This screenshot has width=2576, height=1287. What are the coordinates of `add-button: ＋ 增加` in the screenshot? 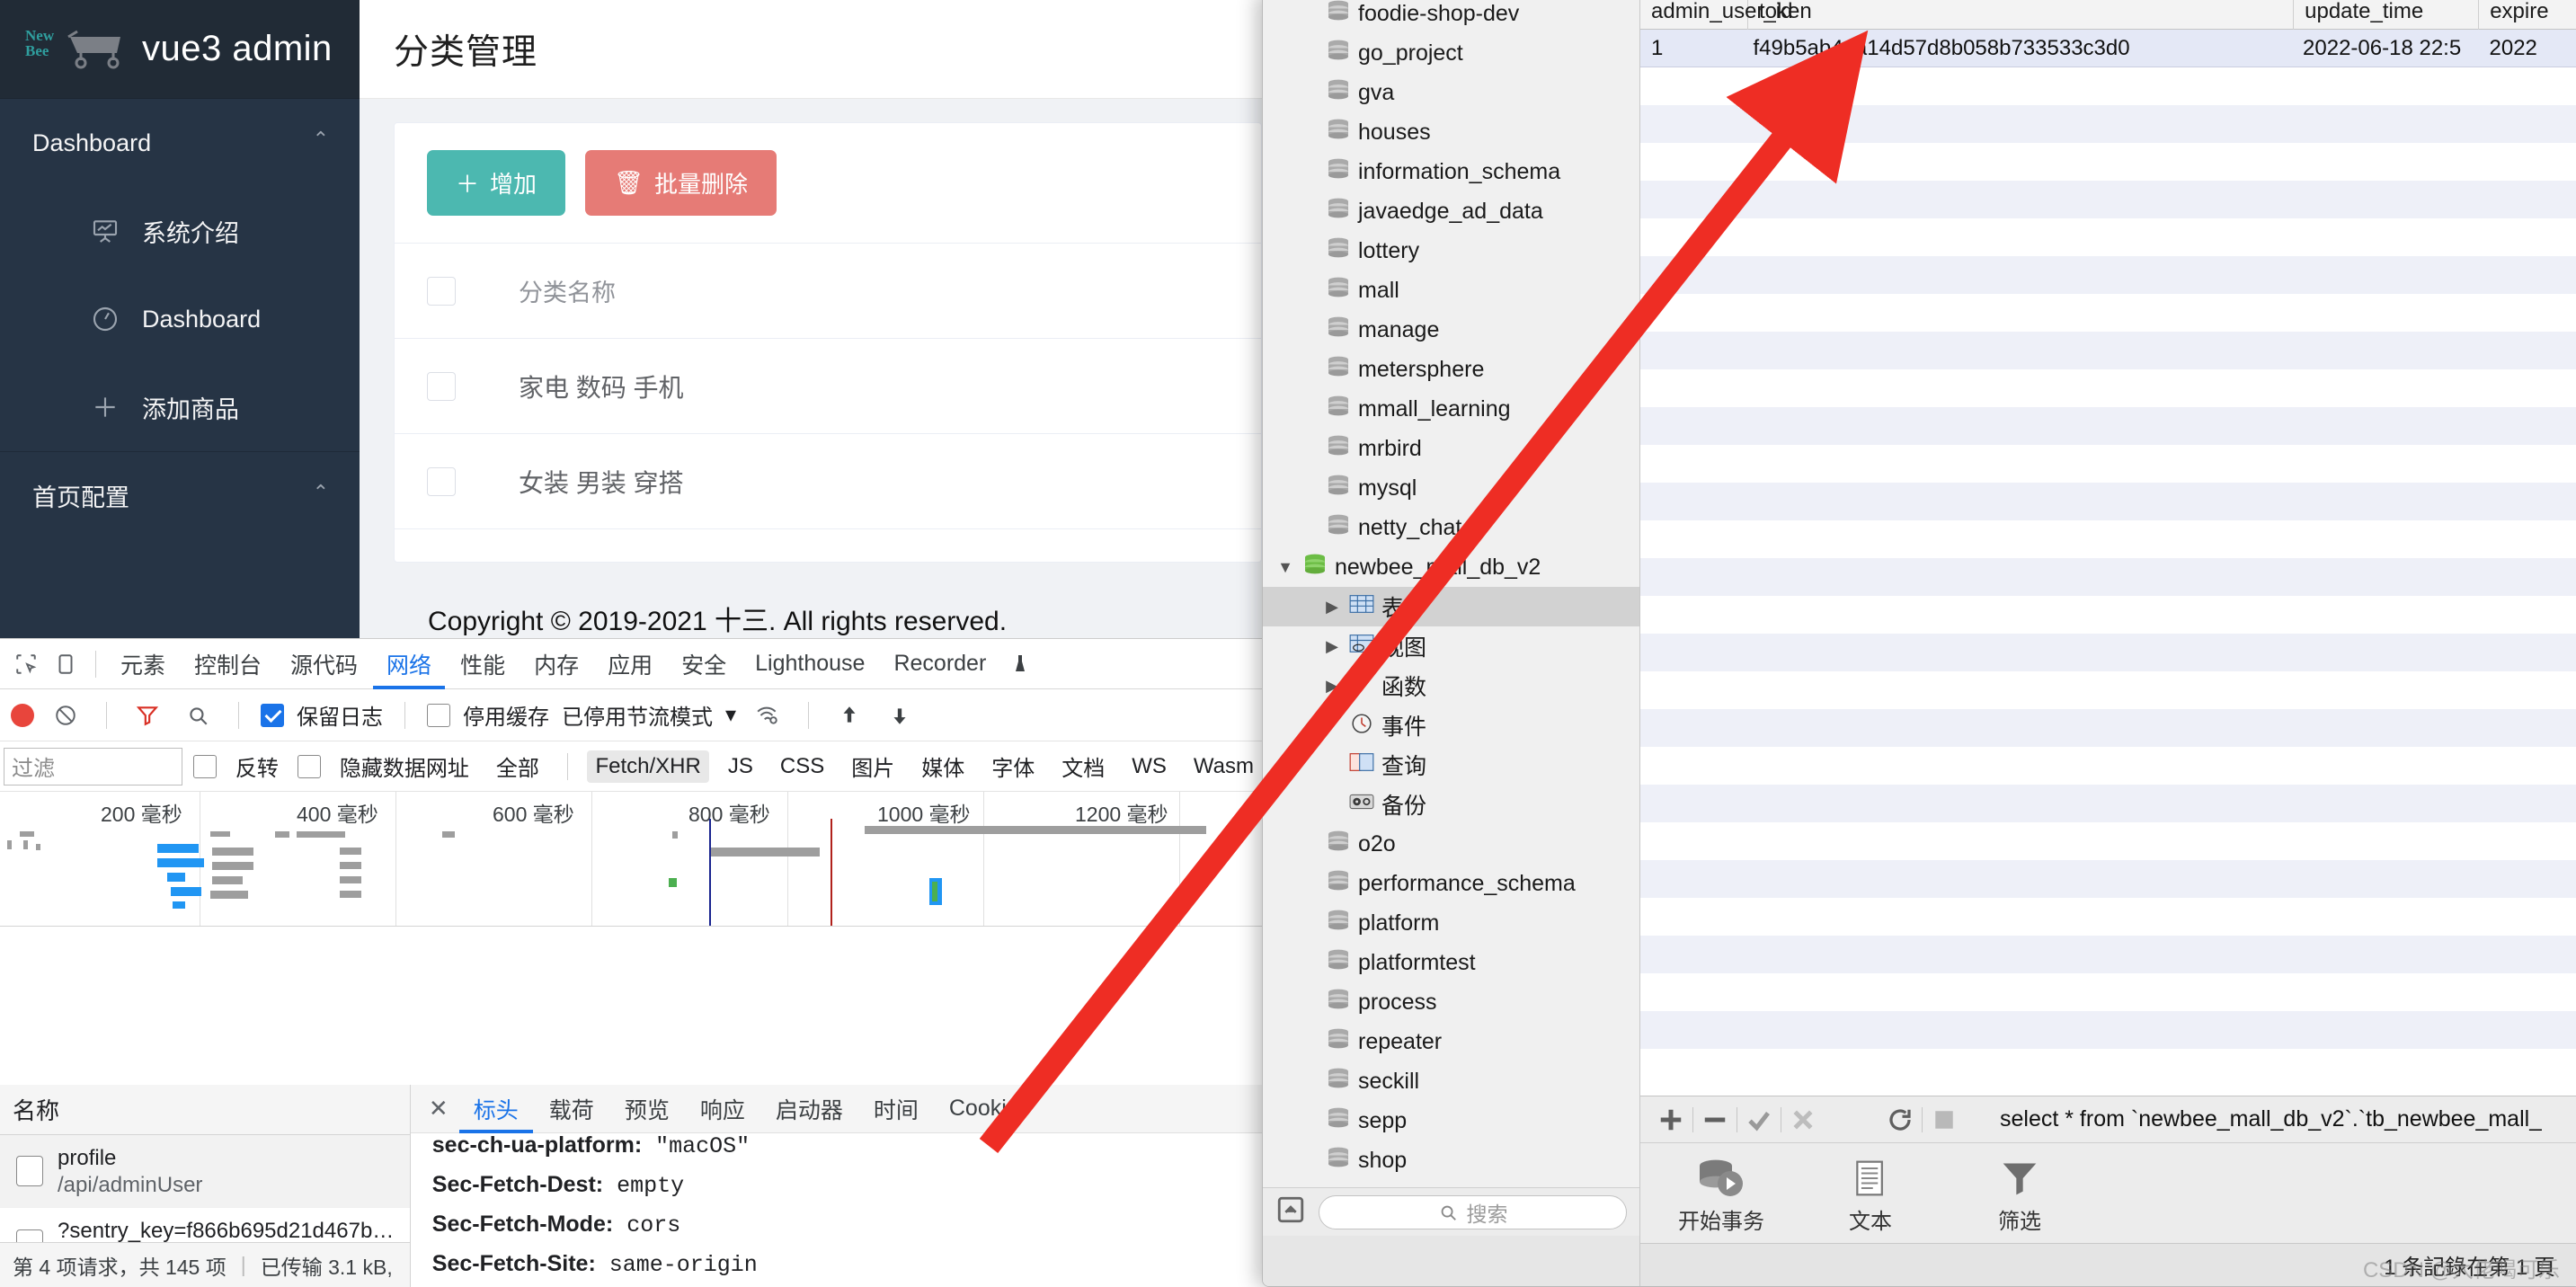 It's located at (496, 183).